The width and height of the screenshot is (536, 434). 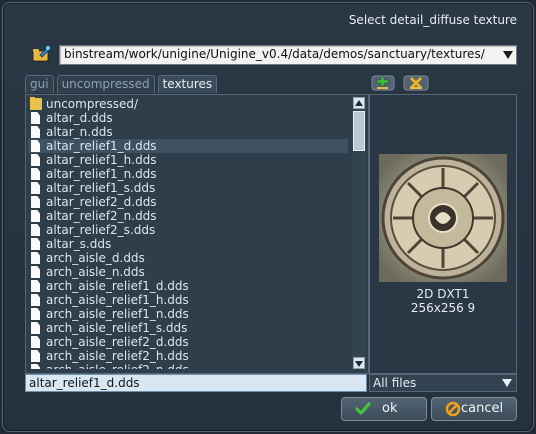 I want to click on file-name: altar_d.dds, so click(x=79, y=118).